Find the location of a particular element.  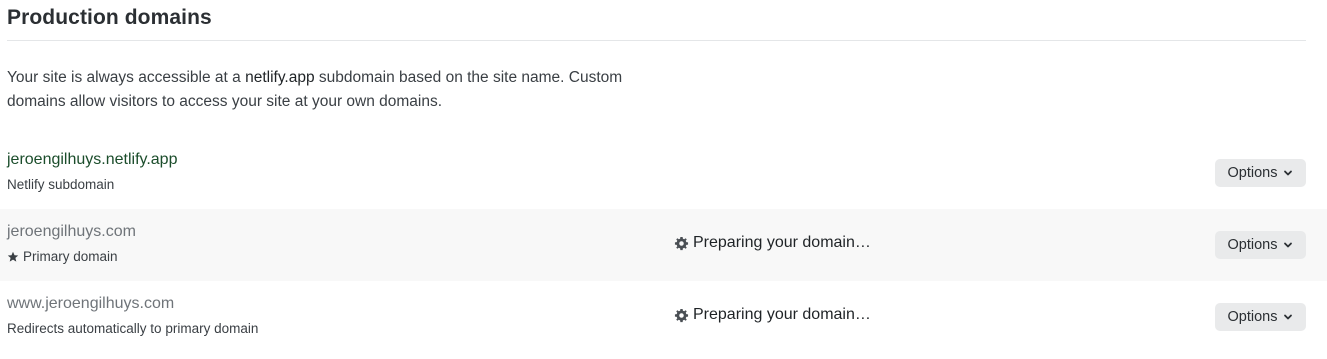

description-text-1: Your site is always accessible at a is located at coordinates (126, 77).